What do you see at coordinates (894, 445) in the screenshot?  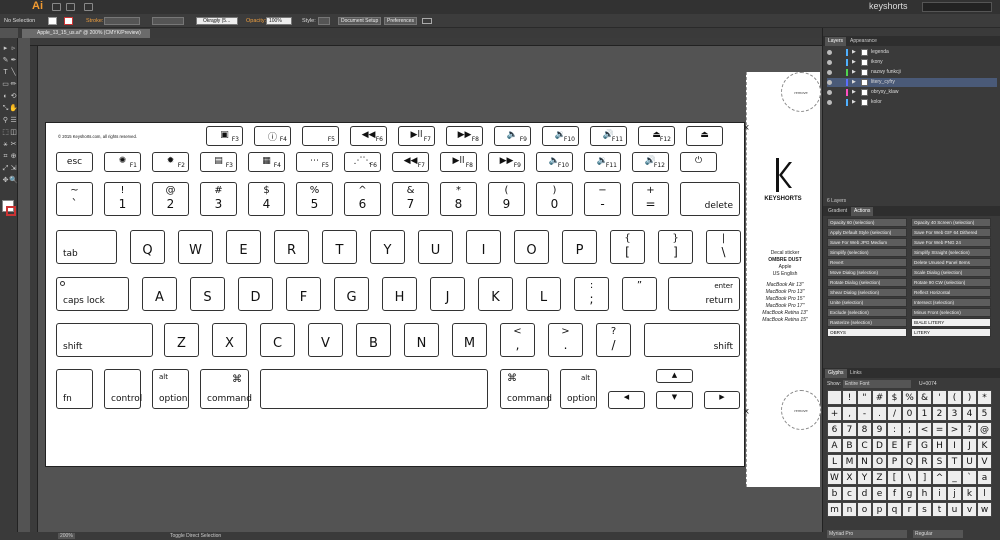 I see `glyph-cell: E` at bounding box center [894, 445].